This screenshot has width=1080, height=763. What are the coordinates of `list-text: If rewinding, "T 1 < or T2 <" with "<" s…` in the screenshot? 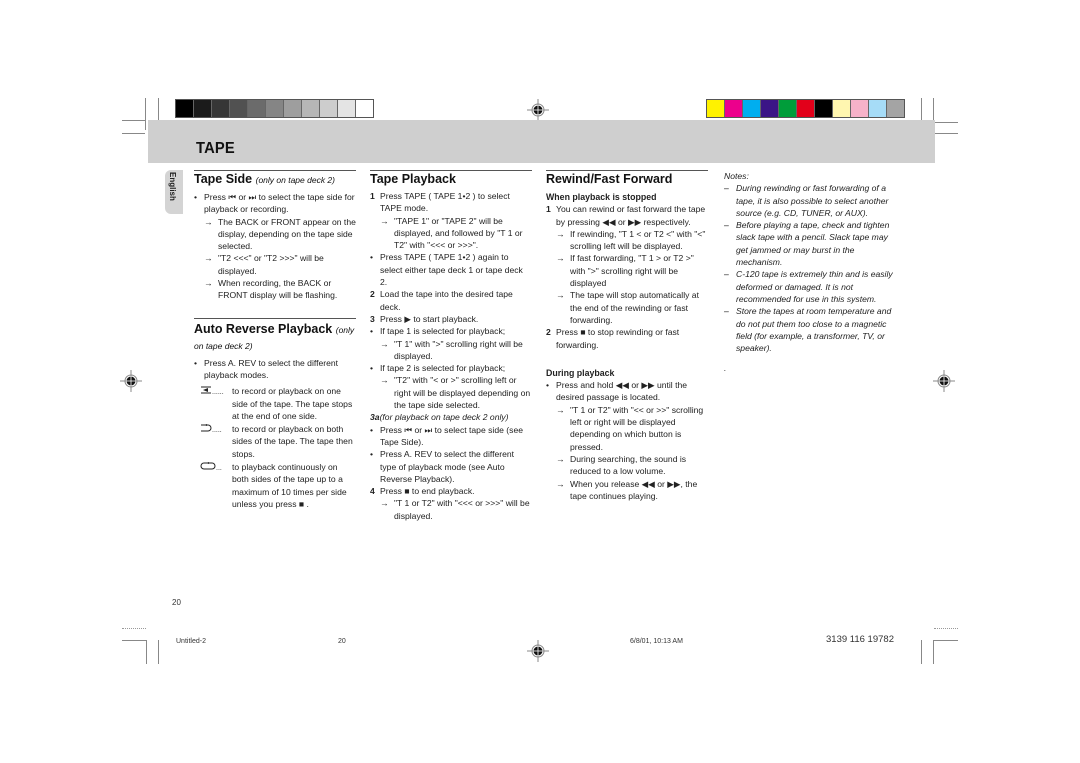 It's located at (638, 240).